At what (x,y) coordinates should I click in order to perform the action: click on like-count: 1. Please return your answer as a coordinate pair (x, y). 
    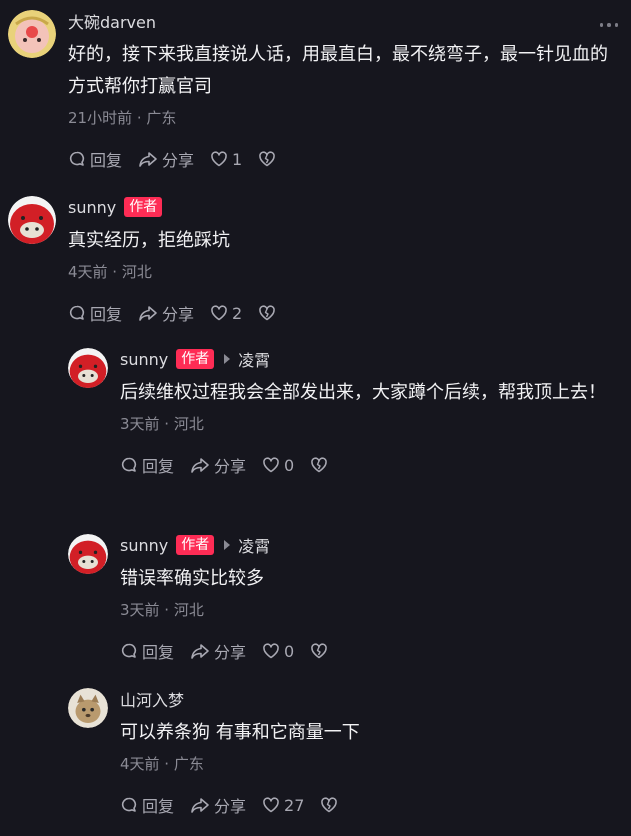
    Looking at the image, I should click on (237, 159).